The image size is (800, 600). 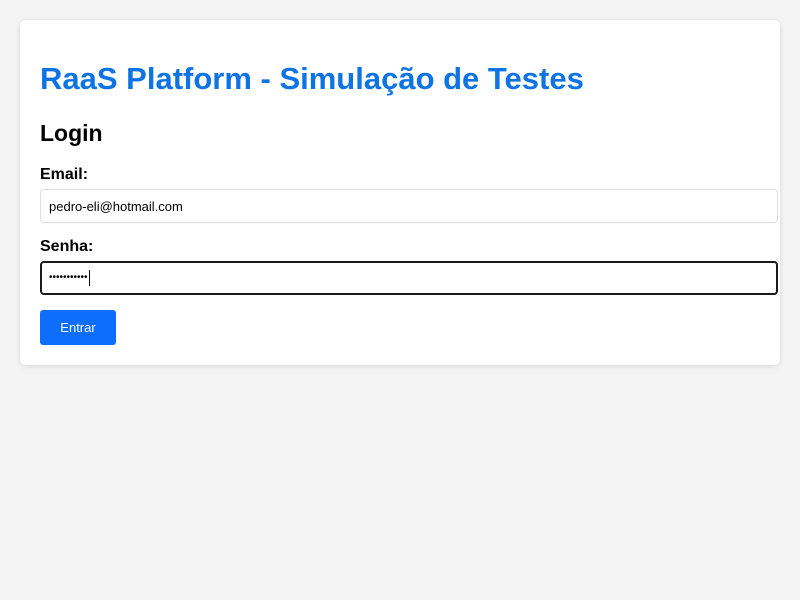 I want to click on email-field: pedro-eli@hotmail.com, so click(x=409, y=206).